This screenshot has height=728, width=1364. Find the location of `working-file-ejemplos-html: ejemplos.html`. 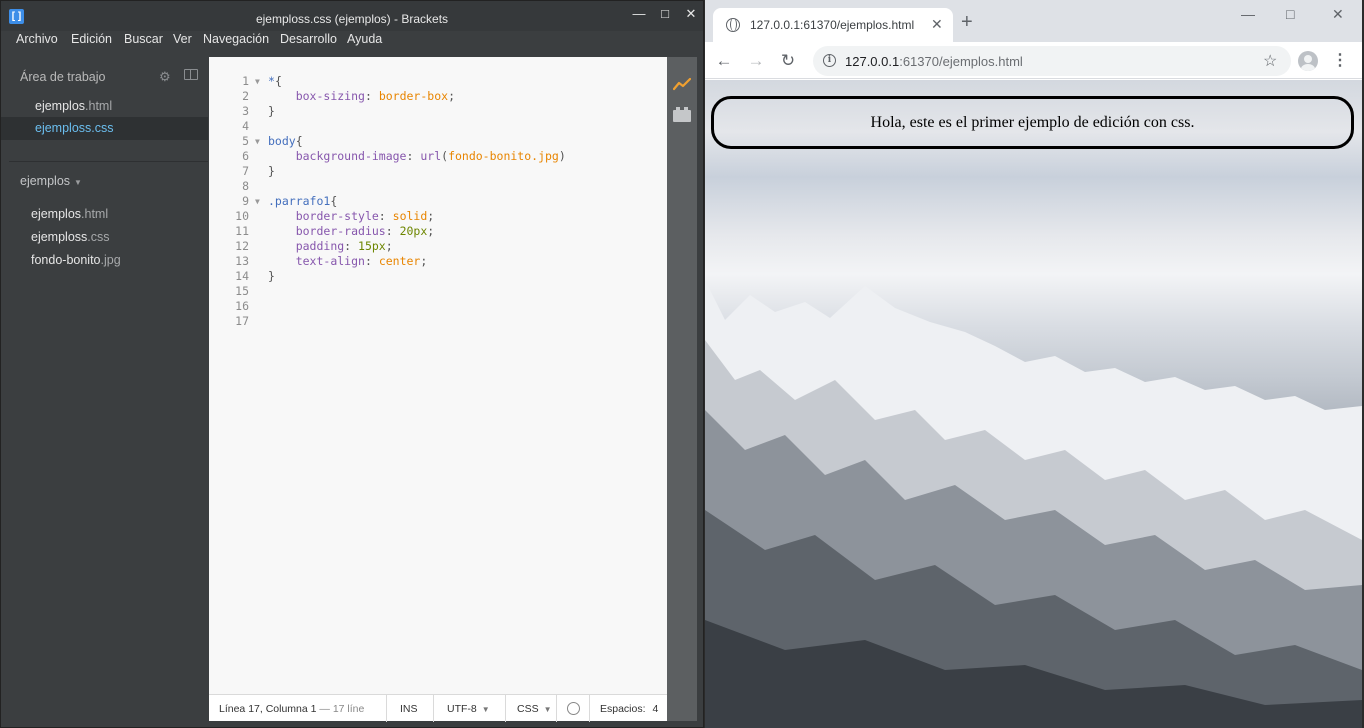

working-file-ejemplos-html: ejemplos.html is located at coordinates (104, 106).